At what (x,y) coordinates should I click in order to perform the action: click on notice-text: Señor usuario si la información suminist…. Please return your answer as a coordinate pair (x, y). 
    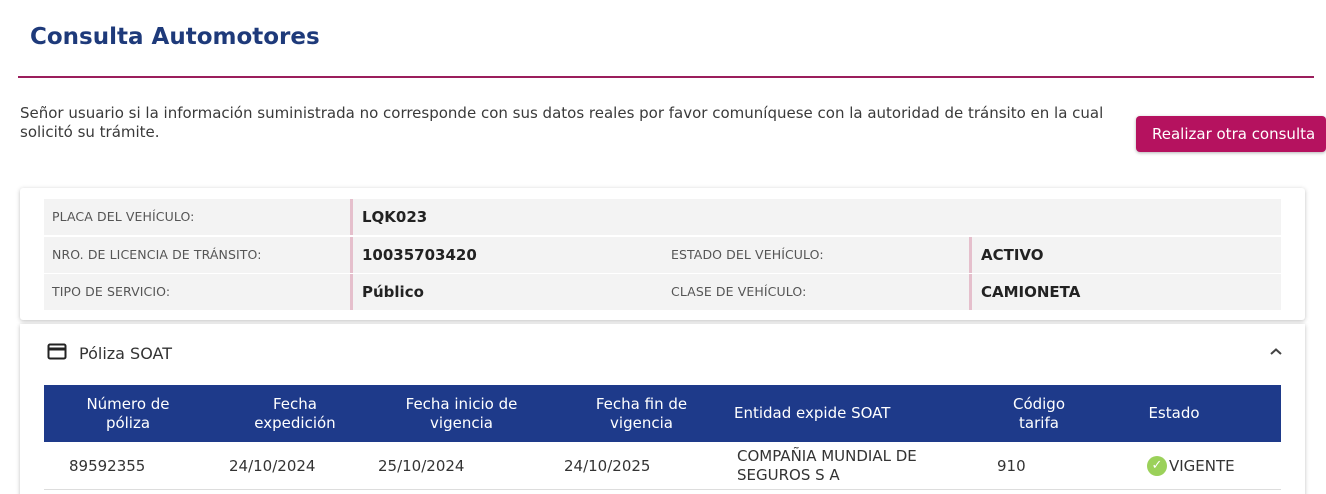
    Looking at the image, I should click on (562, 122).